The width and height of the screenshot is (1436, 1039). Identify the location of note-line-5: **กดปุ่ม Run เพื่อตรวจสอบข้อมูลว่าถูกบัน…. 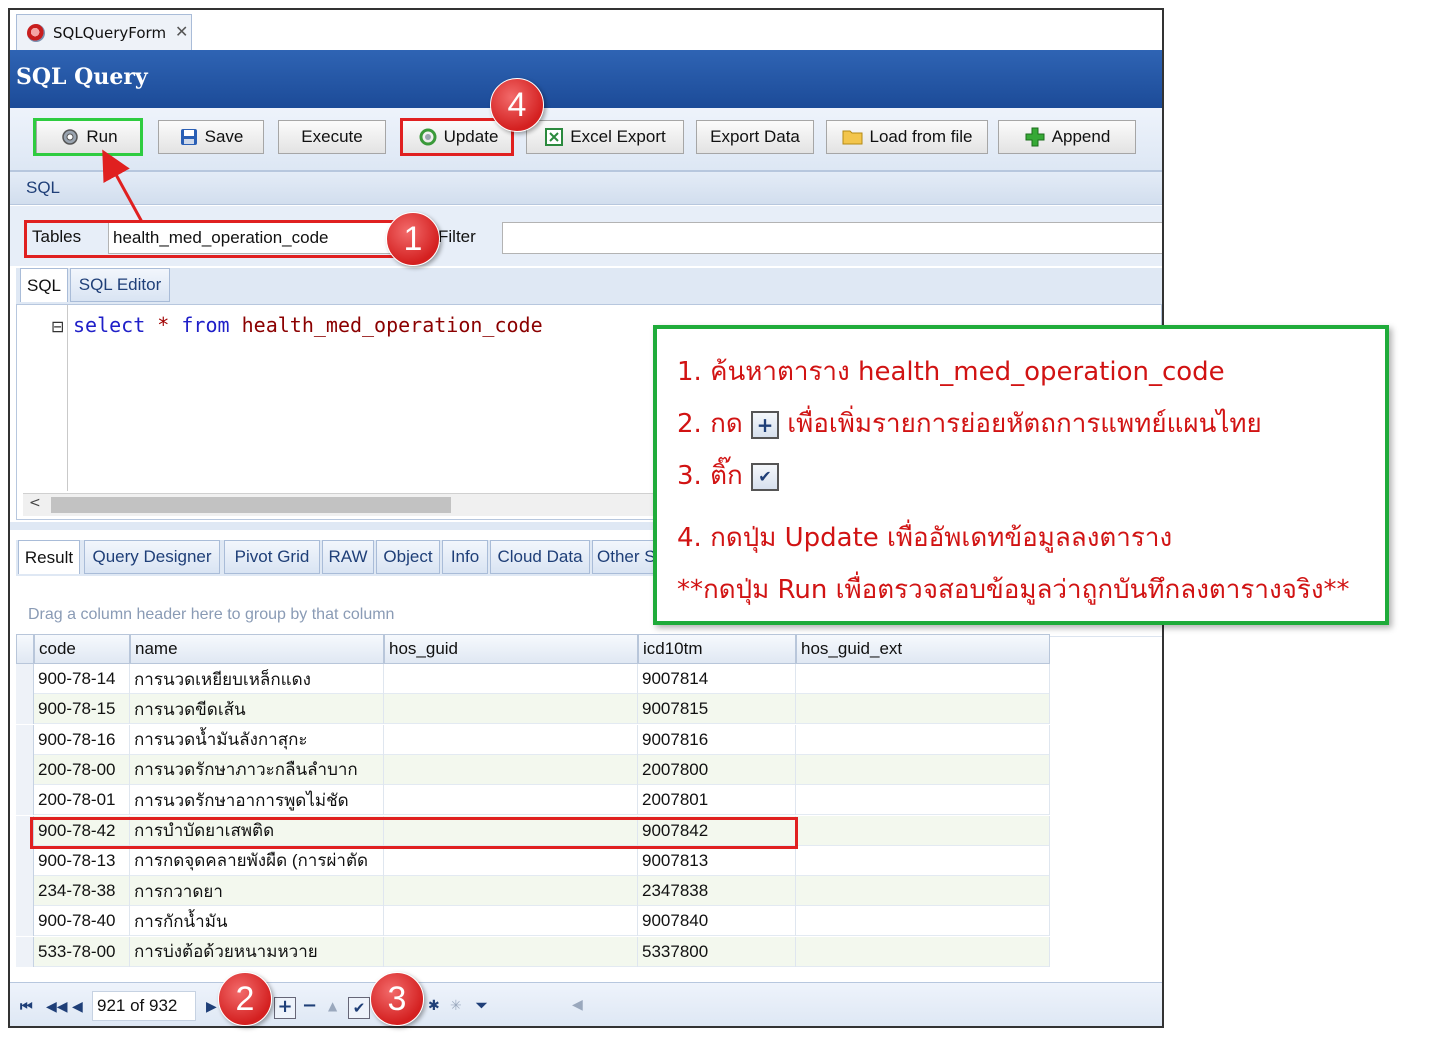
(1013, 590).